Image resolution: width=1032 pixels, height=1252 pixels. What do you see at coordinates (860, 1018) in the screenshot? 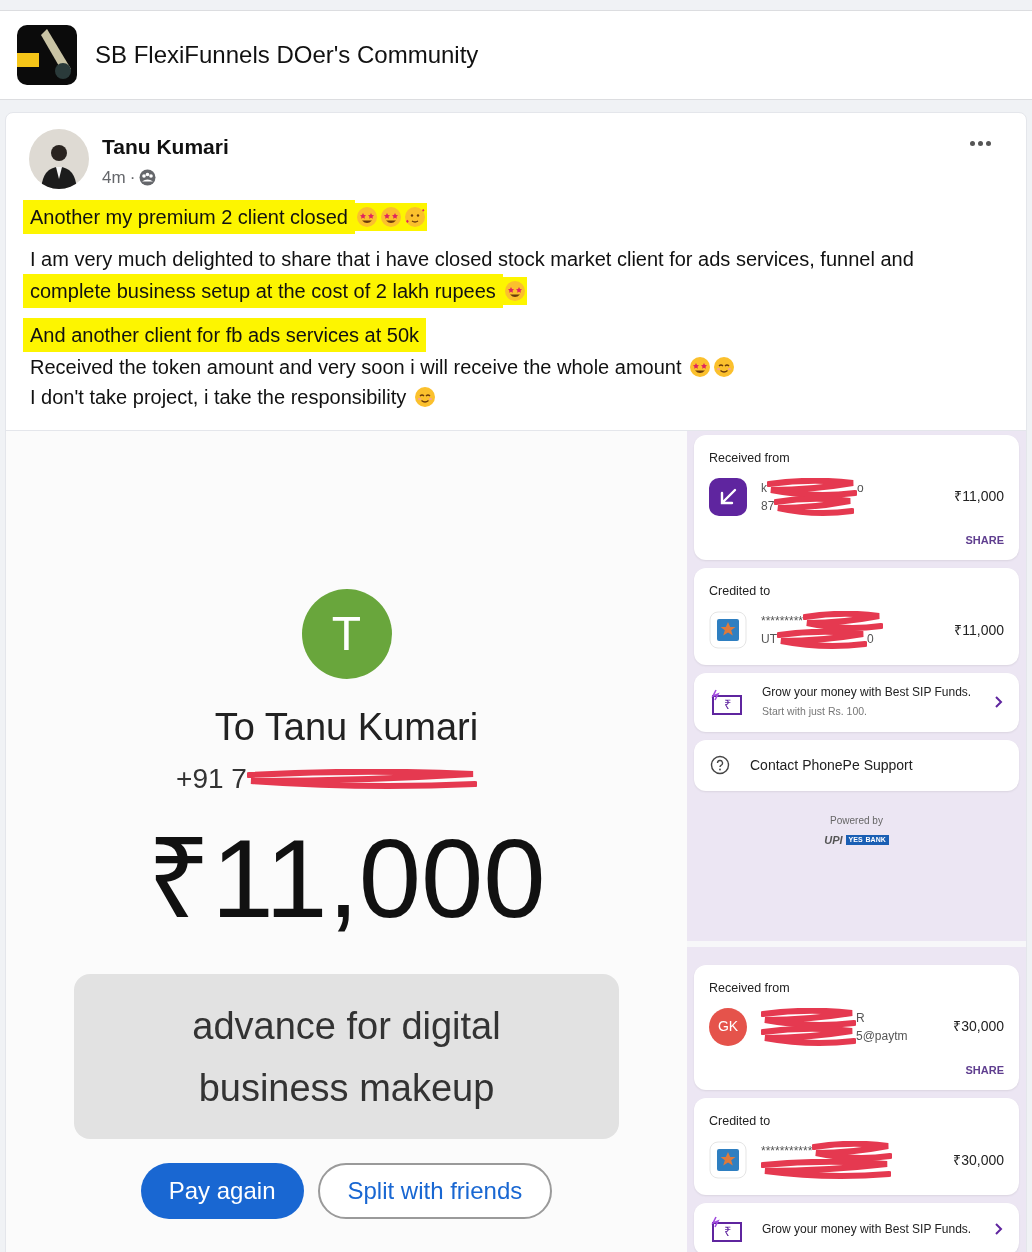
I see `redacted-detail-text: R` at bounding box center [860, 1018].